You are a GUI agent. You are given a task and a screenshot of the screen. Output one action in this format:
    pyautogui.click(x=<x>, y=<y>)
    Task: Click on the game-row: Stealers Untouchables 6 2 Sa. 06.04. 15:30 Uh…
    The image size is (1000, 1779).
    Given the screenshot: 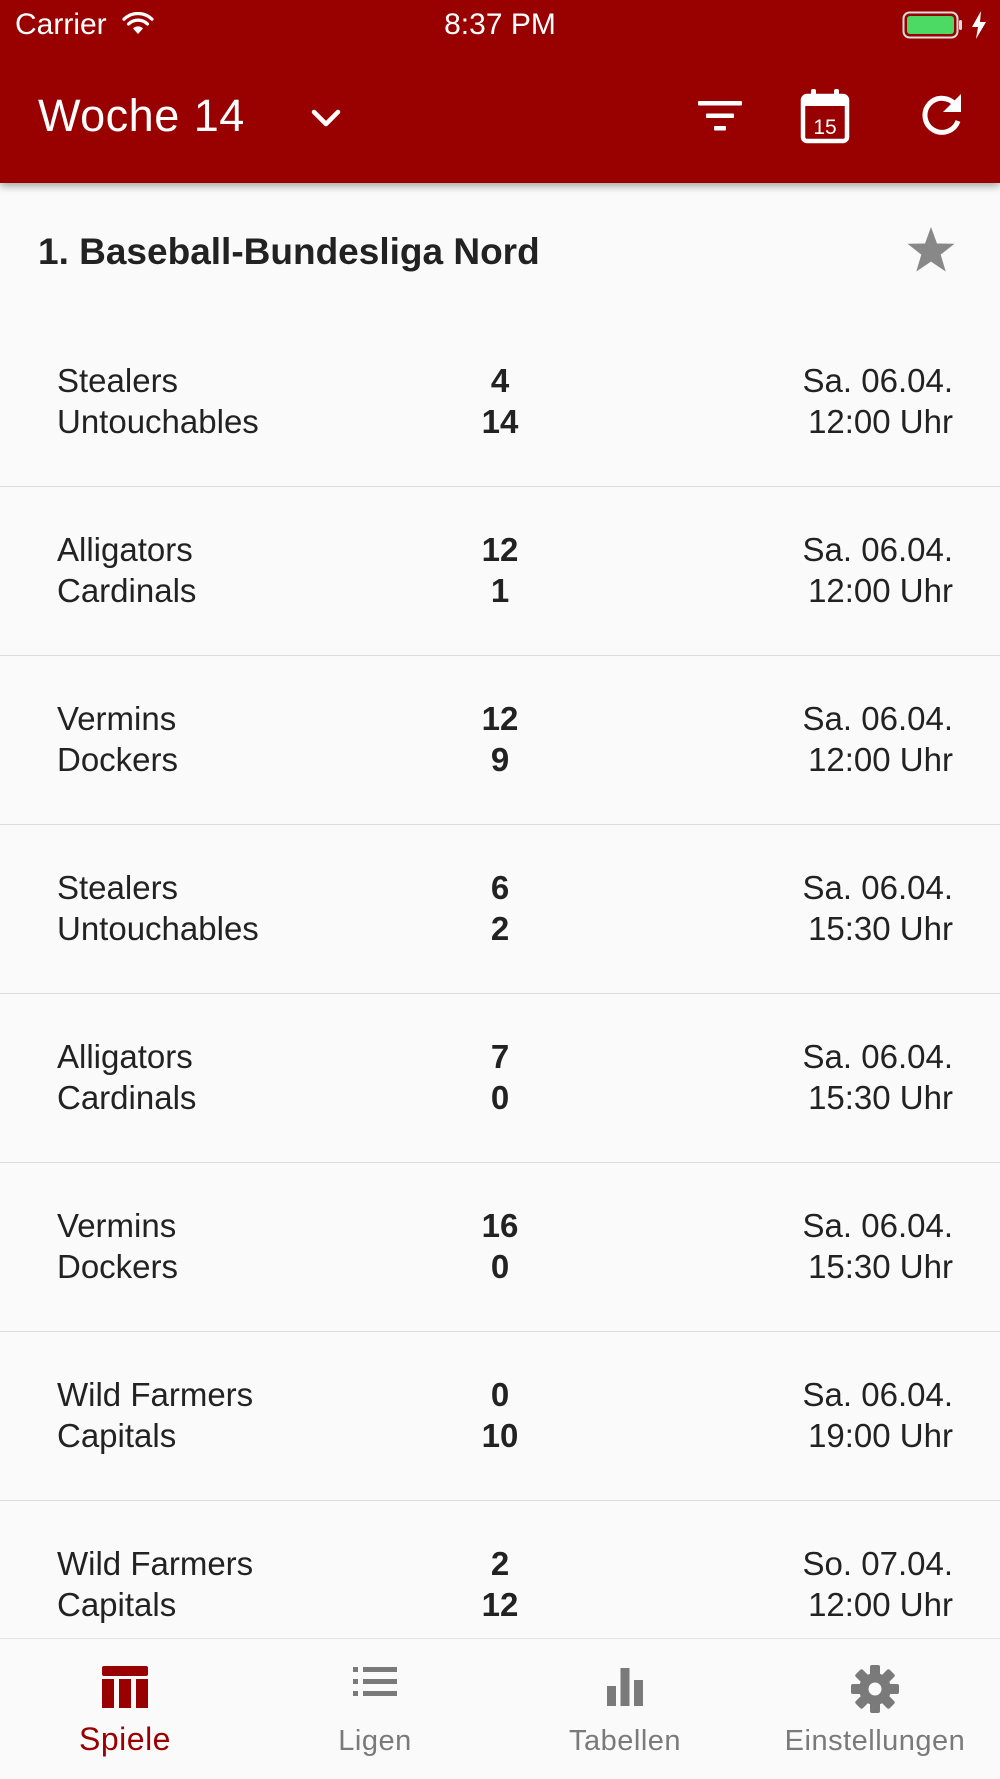 What is the action you would take?
    pyautogui.click(x=500, y=909)
    